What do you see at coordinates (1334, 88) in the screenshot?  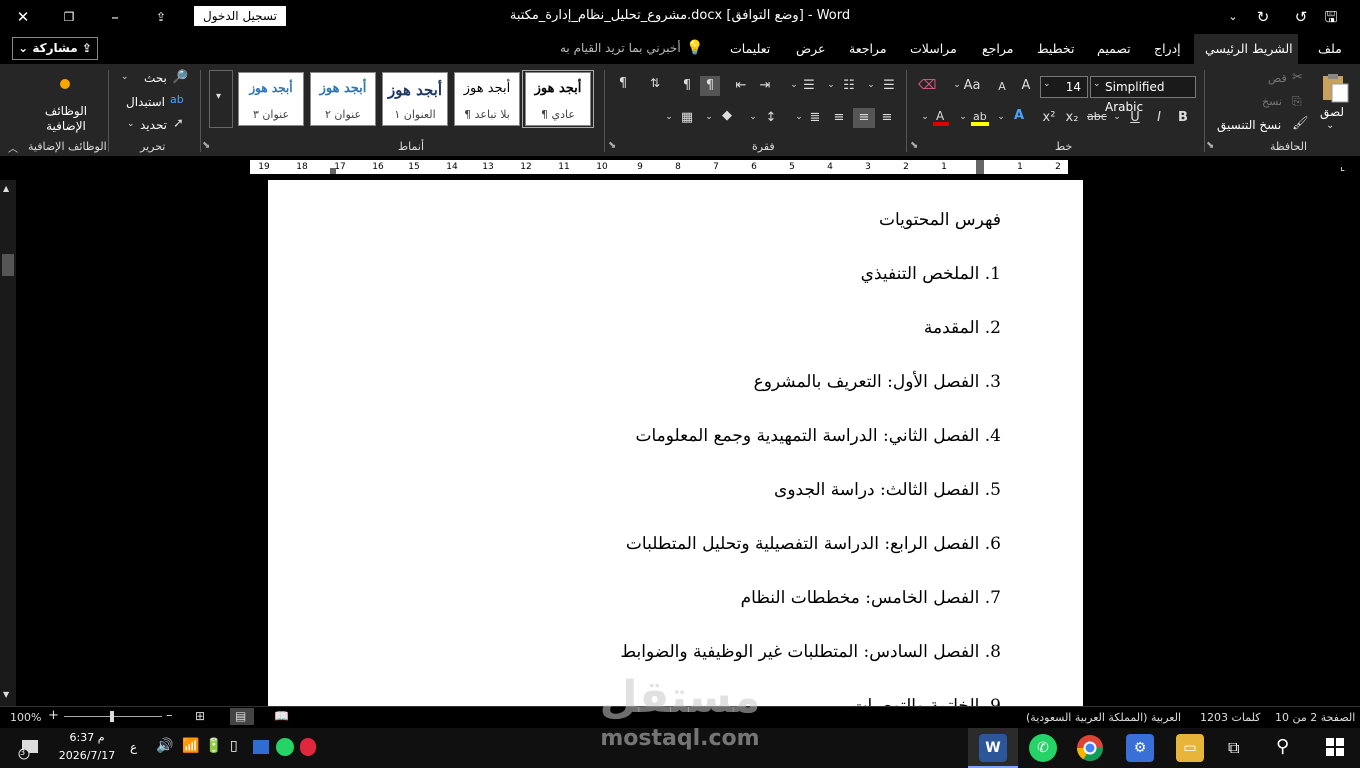 I see `paste-icon` at bounding box center [1334, 88].